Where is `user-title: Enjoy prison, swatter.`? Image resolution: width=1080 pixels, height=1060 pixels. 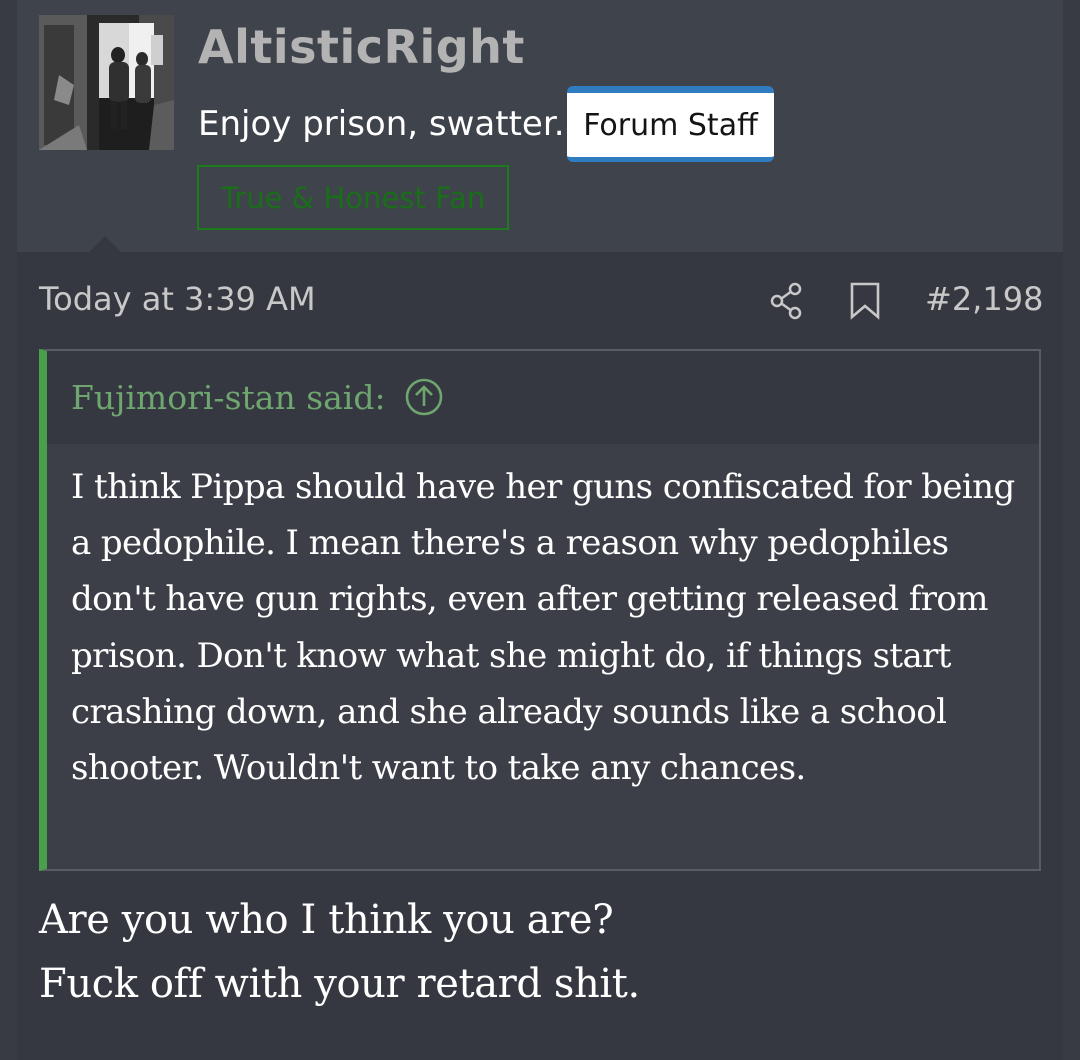
user-title: Enjoy prison, swatter. is located at coordinates (381, 124).